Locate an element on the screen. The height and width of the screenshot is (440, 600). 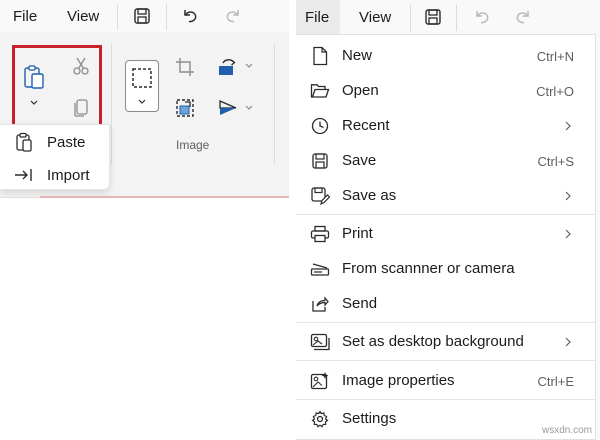
menu-item-label: Image properties is located at coordinates (398, 380).